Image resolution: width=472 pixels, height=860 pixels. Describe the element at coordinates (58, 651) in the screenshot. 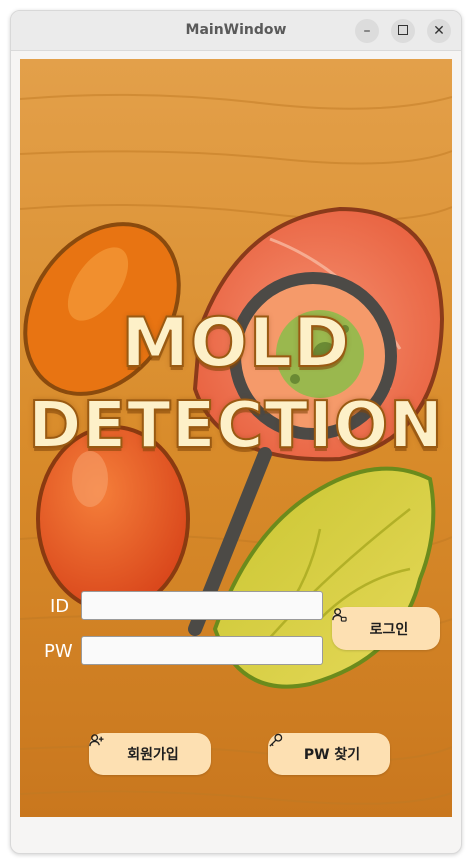

I see `pw-label: PW` at that location.